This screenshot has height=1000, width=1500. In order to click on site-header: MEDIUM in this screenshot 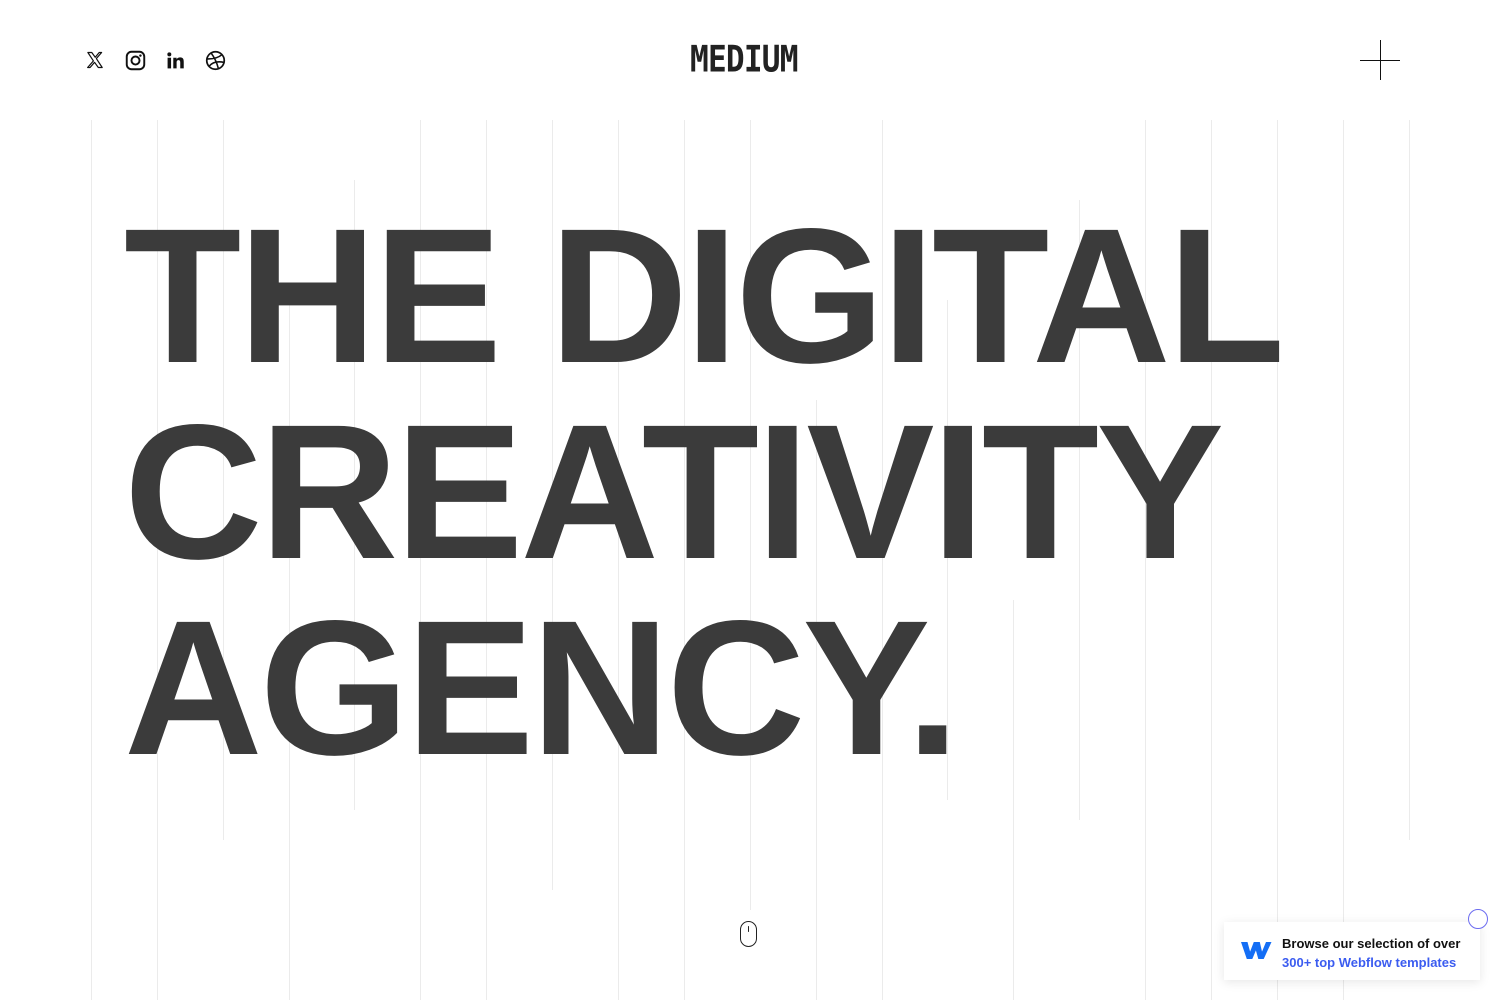, I will do `click(750, 60)`.